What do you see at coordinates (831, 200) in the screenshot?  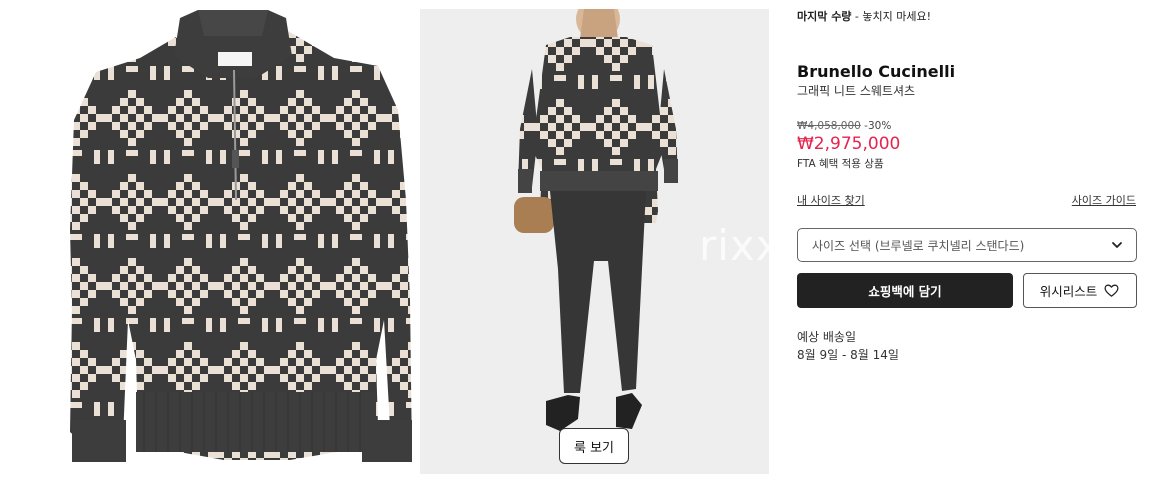 I see `find-my-size-link: 내 사이즈 찾기` at bounding box center [831, 200].